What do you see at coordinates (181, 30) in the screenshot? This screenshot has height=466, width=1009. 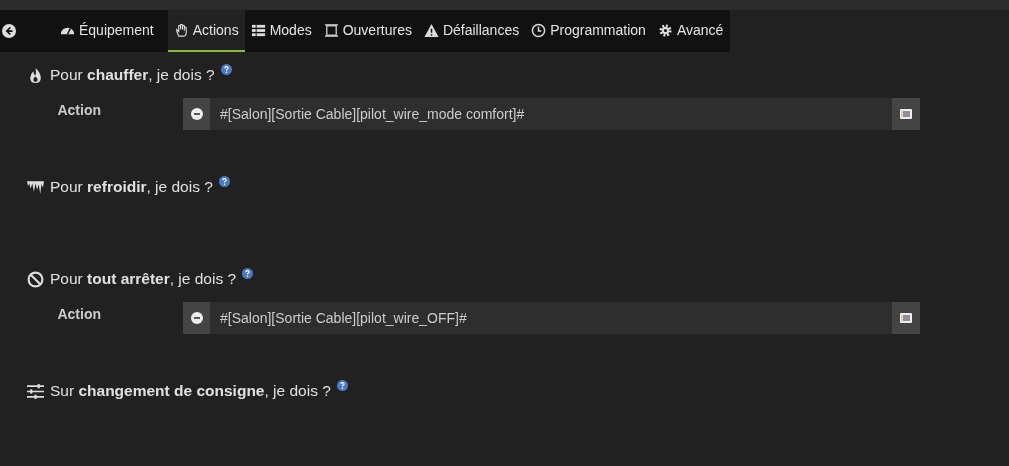 I see `hand-icon` at bounding box center [181, 30].